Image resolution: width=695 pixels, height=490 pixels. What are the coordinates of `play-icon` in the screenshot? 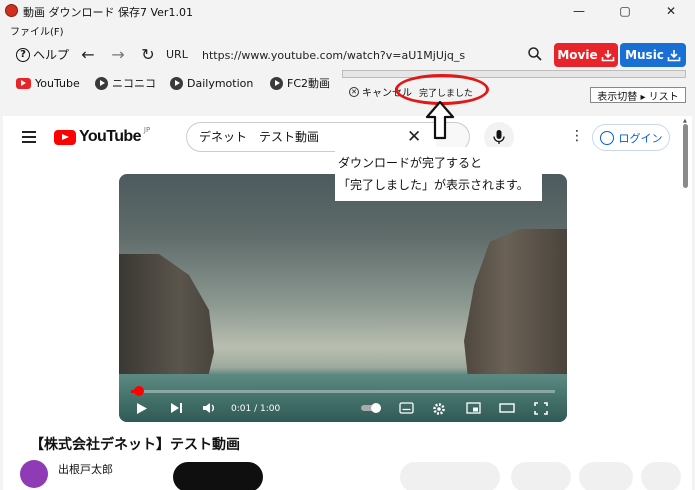 It's located at (142, 408).